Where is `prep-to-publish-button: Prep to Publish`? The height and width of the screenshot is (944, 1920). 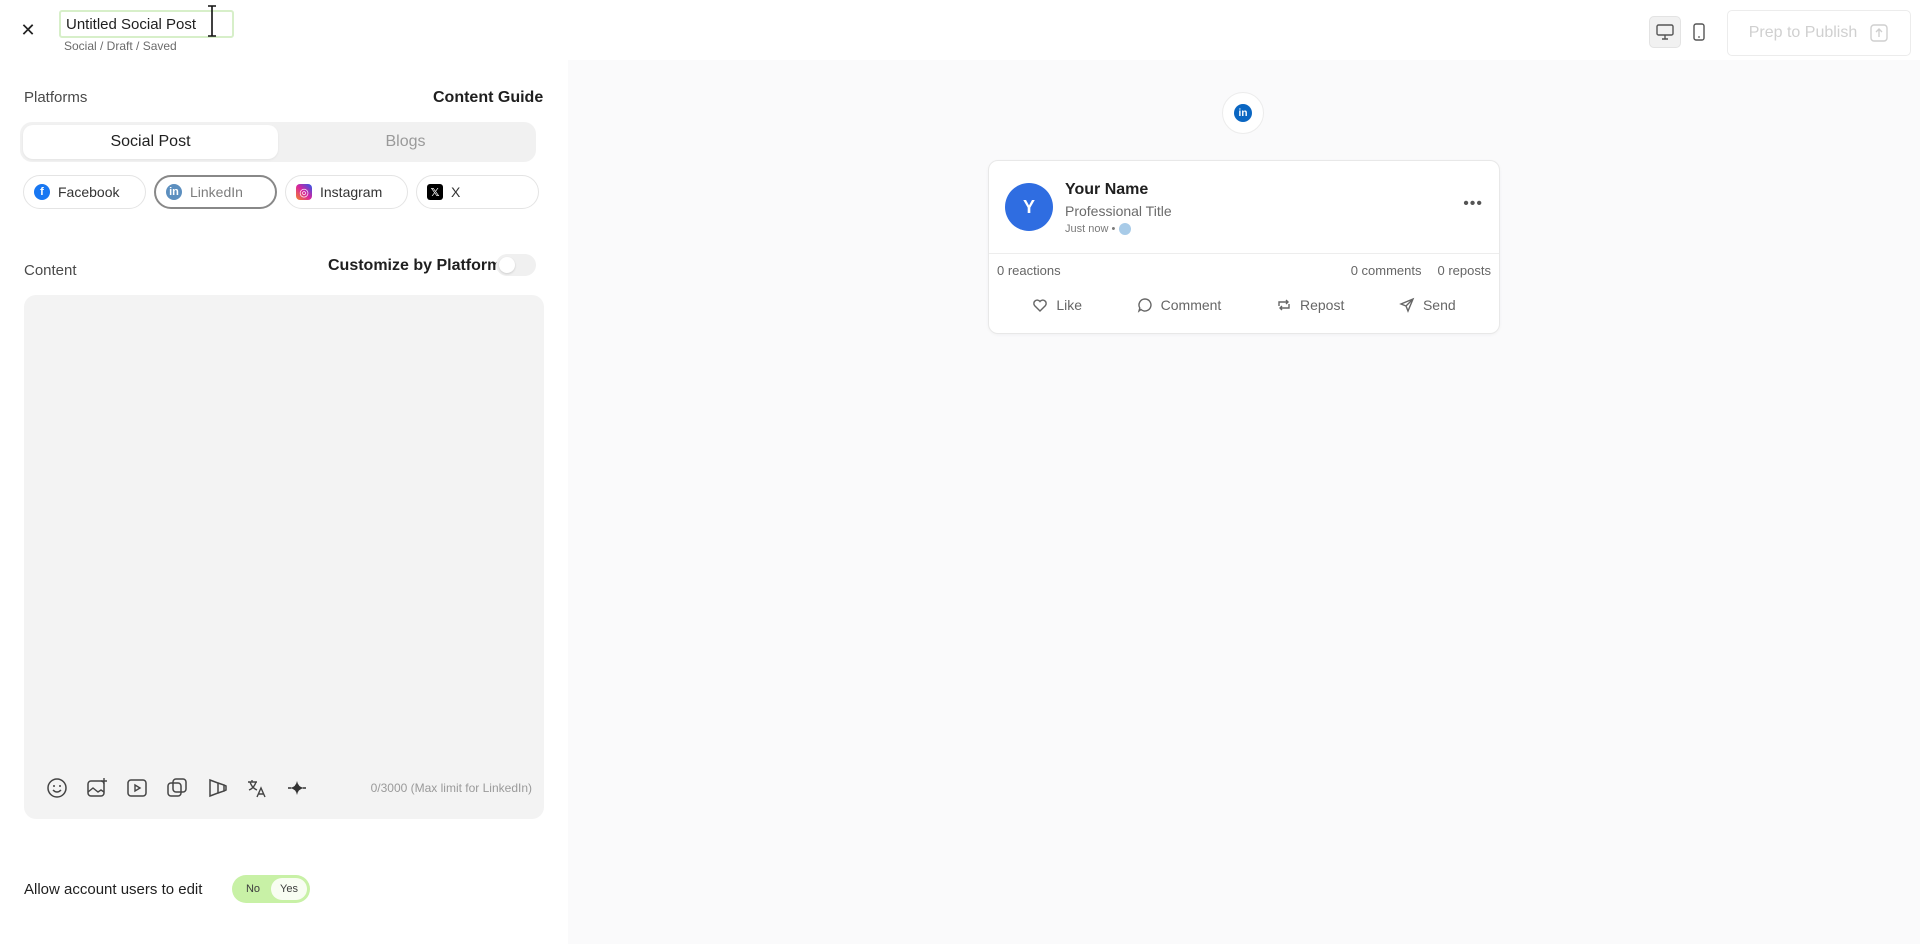
prep-to-publish-button: Prep to Publish is located at coordinates (1819, 33).